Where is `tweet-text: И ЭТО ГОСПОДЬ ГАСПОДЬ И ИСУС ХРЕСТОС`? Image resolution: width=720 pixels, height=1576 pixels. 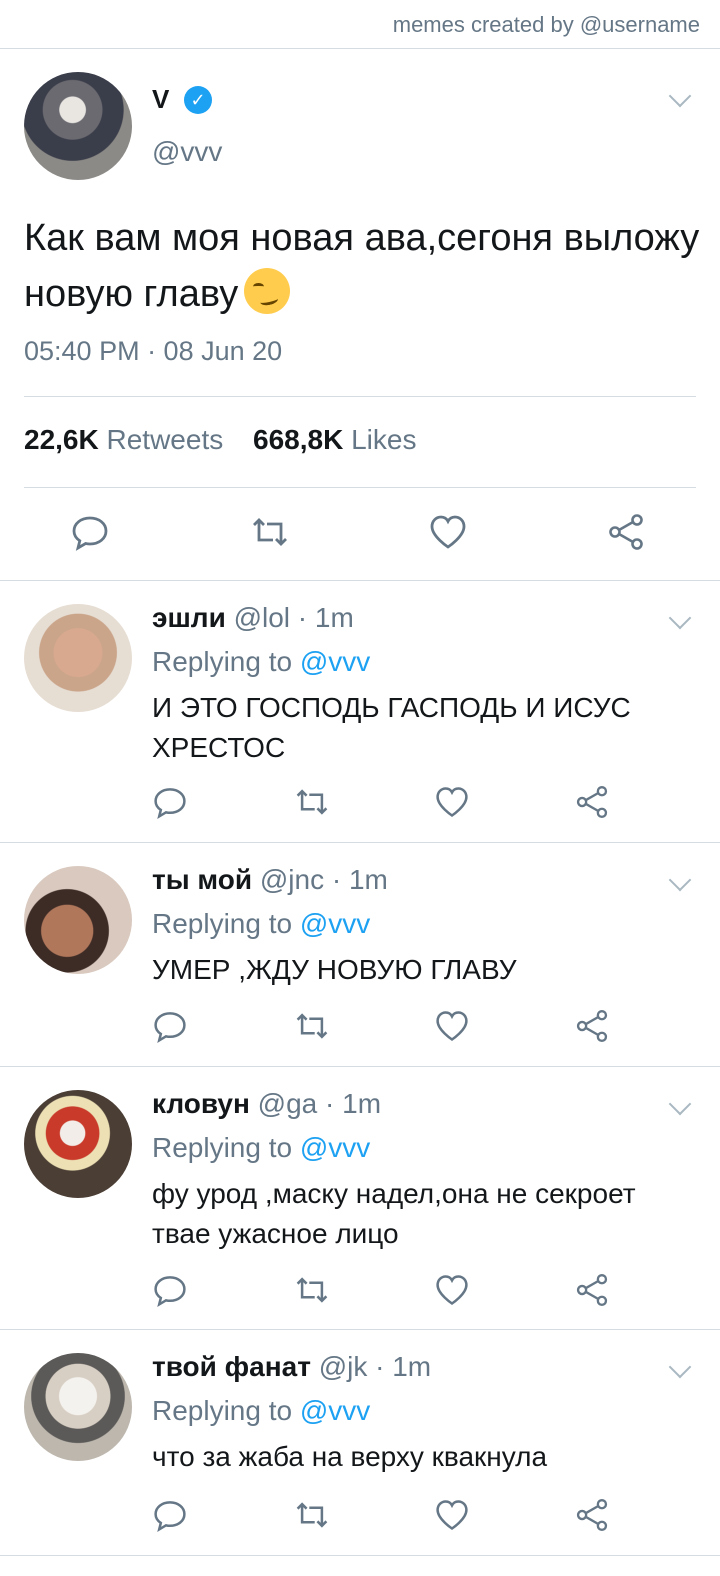
tweet-text: И ЭТО ГОСПОДЬ ГАСПОДЬ И ИСУС ХРЕСТОС is located at coordinates (391, 727).